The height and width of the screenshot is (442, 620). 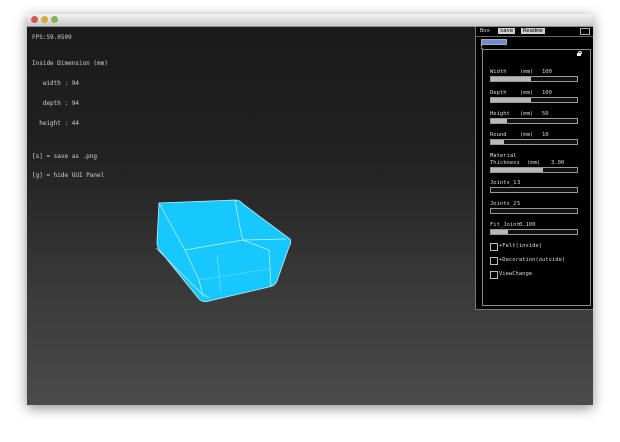 What do you see at coordinates (534, 79) in the screenshot?
I see `width-slider` at bounding box center [534, 79].